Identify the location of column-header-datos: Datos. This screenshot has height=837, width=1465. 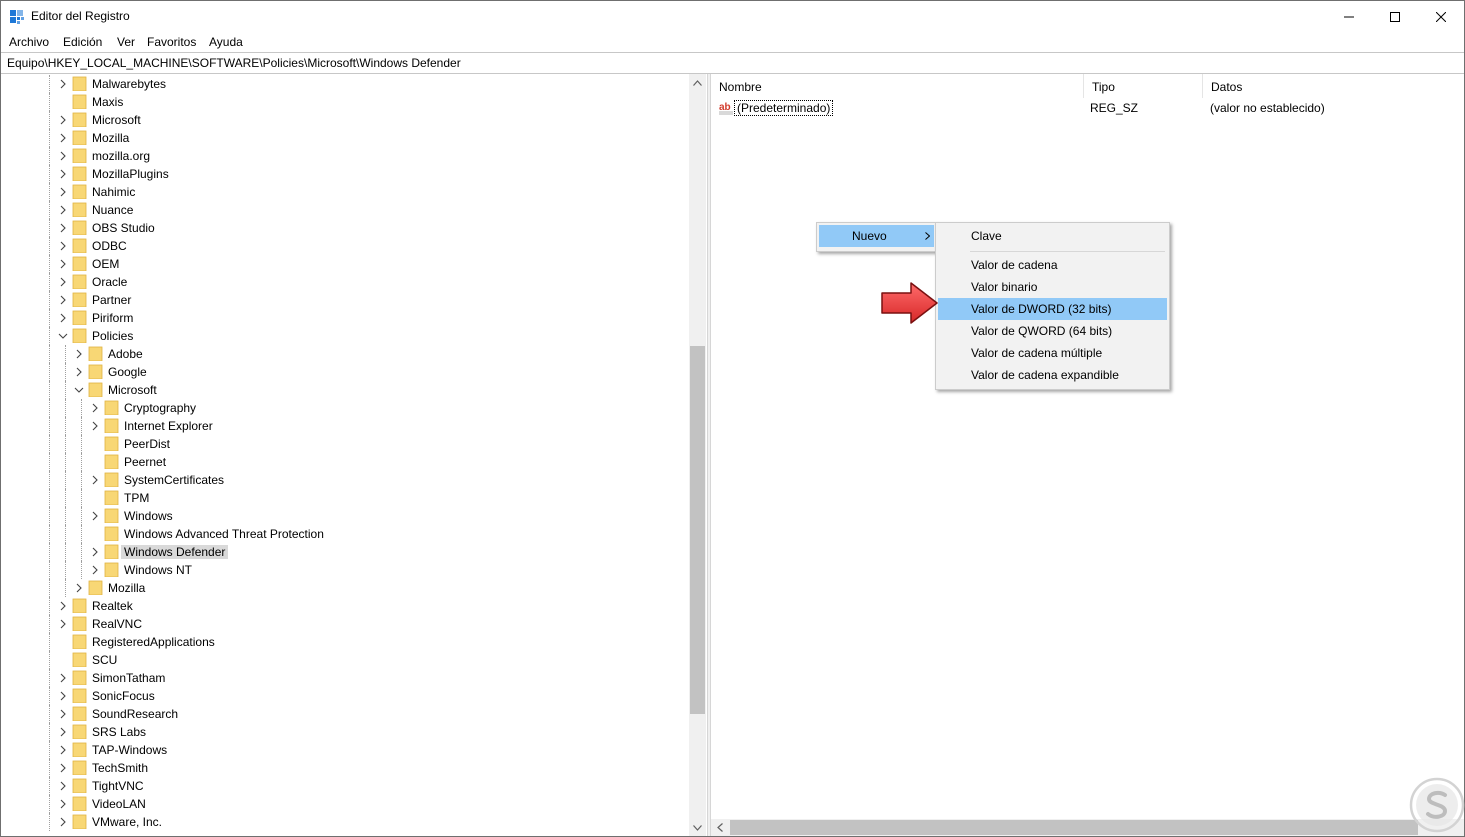
(1333, 86).